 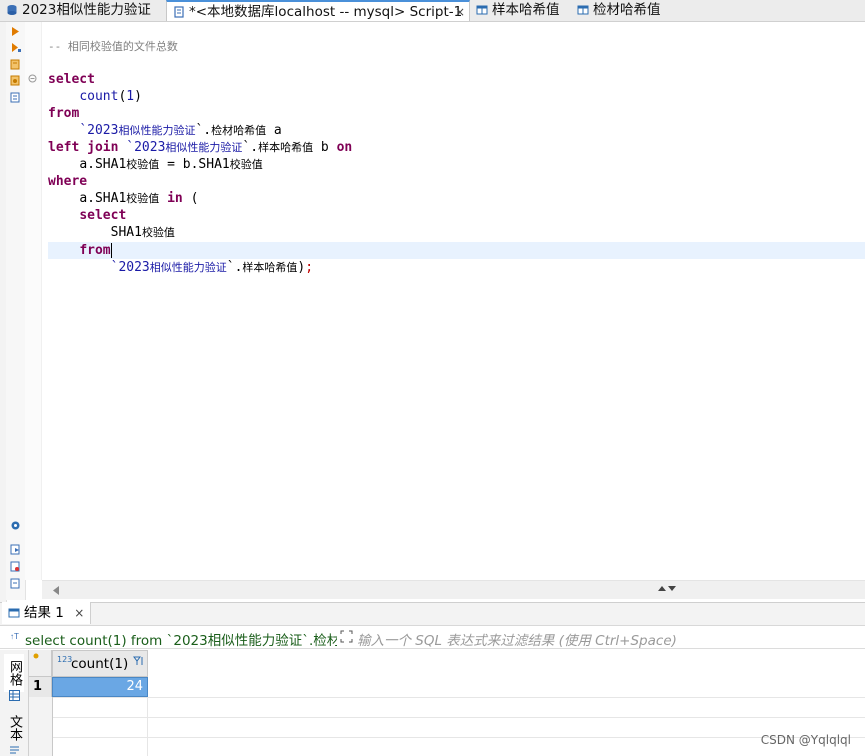 I want to click on text-view-icon, so click(x=14, y=749).